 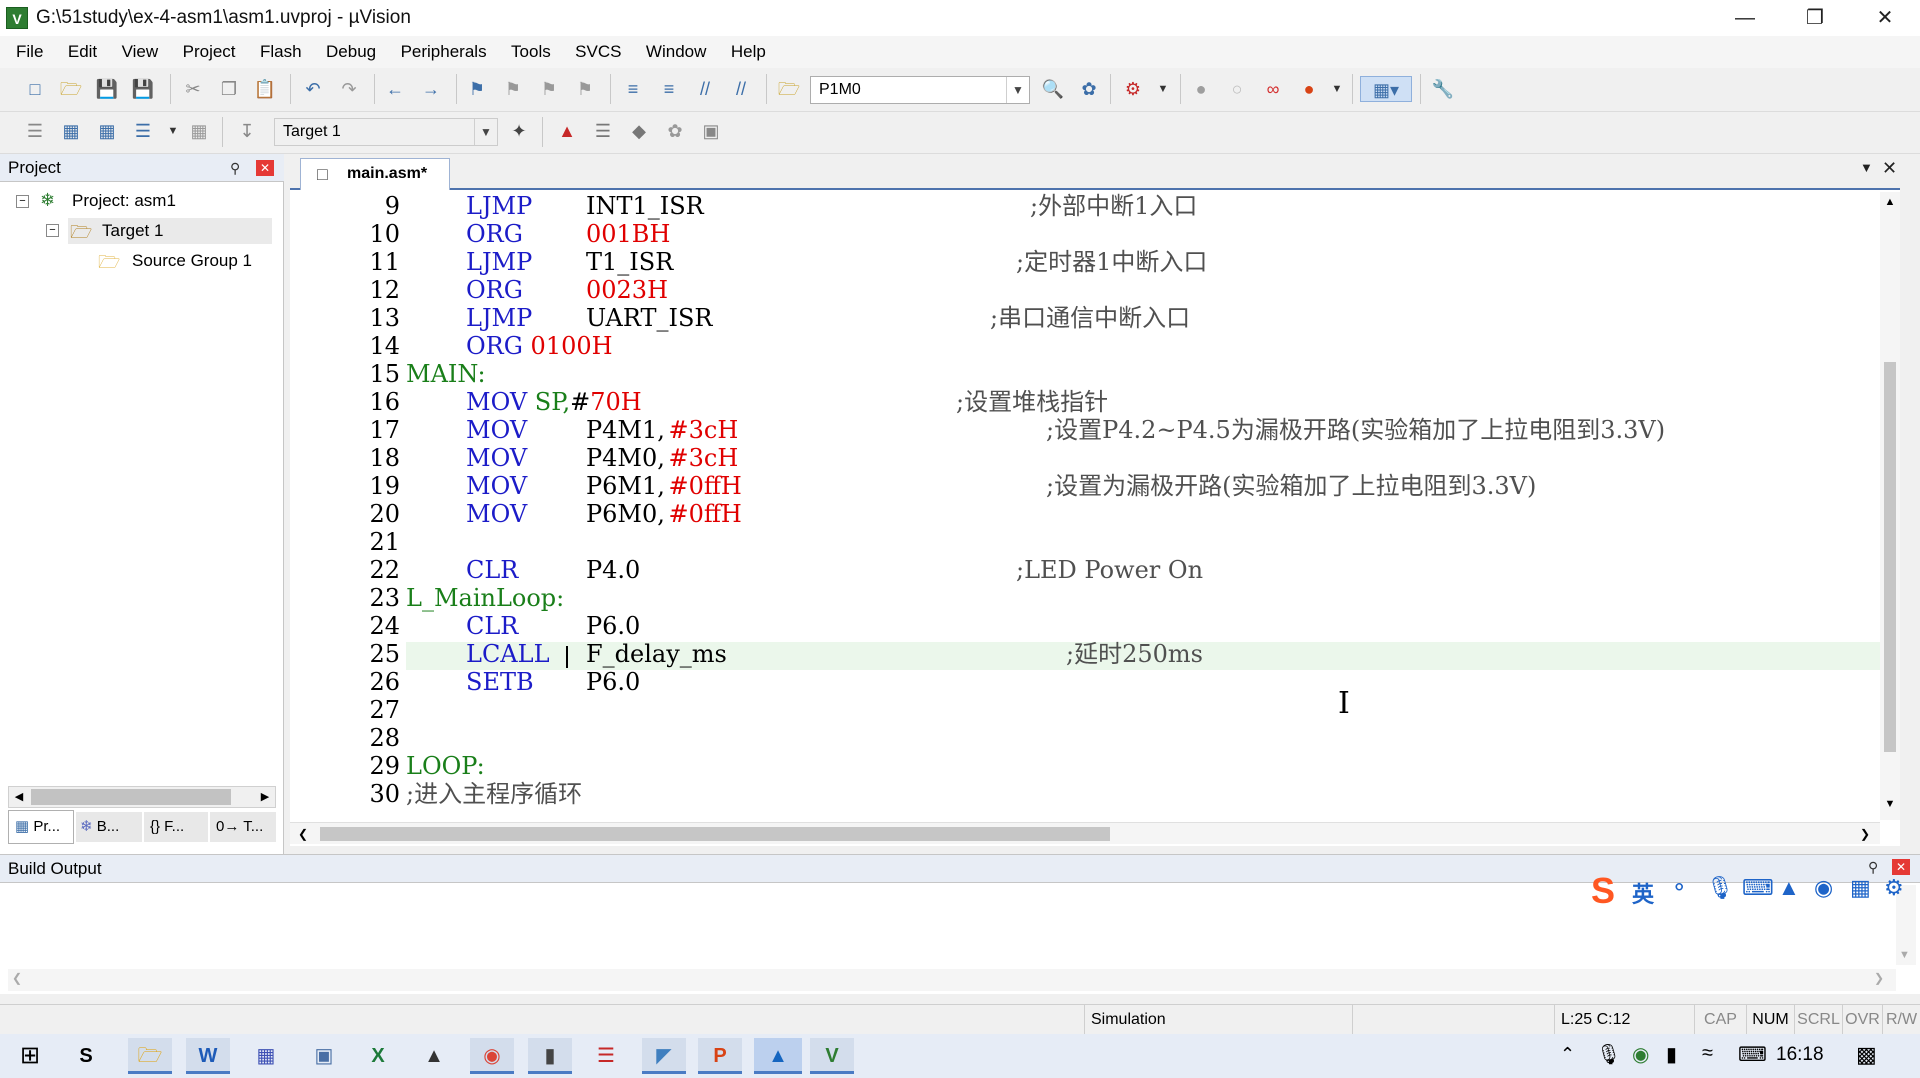 I want to click on pin-icon: ⚲, so click(x=235, y=168).